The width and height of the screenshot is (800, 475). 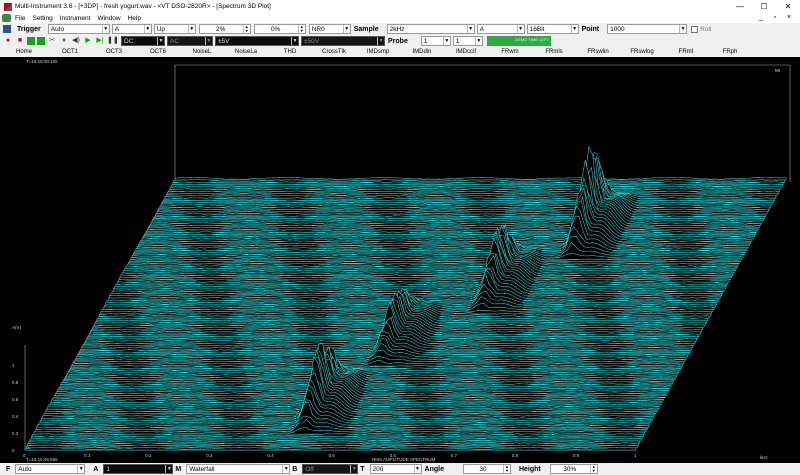 What do you see at coordinates (395, 469) in the screenshot?
I see `trace-count-select: 200 ▼` at bounding box center [395, 469].